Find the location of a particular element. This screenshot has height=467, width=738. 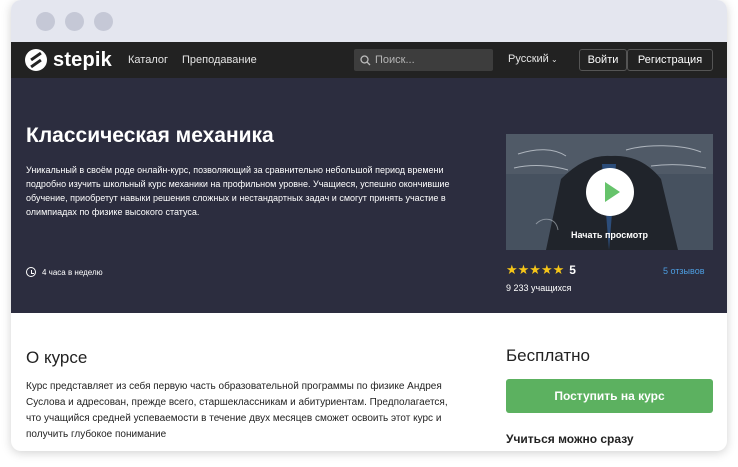

search-input is located at coordinates (430, 60).